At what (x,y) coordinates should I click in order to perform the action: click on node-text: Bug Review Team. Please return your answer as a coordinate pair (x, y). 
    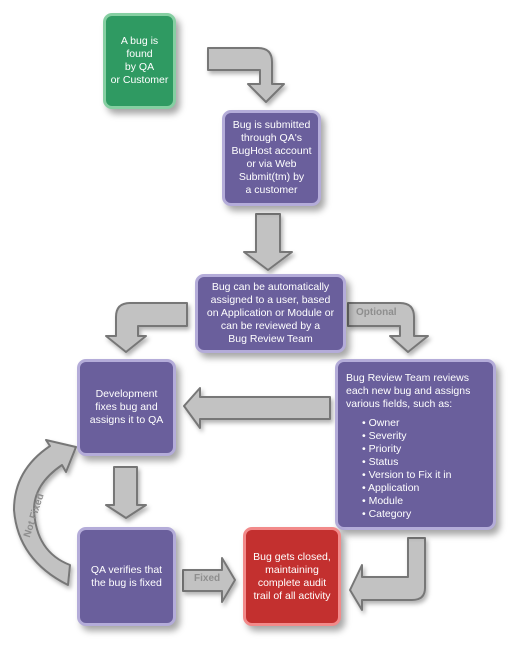
    Looking at the image, I should click on (270, 339).